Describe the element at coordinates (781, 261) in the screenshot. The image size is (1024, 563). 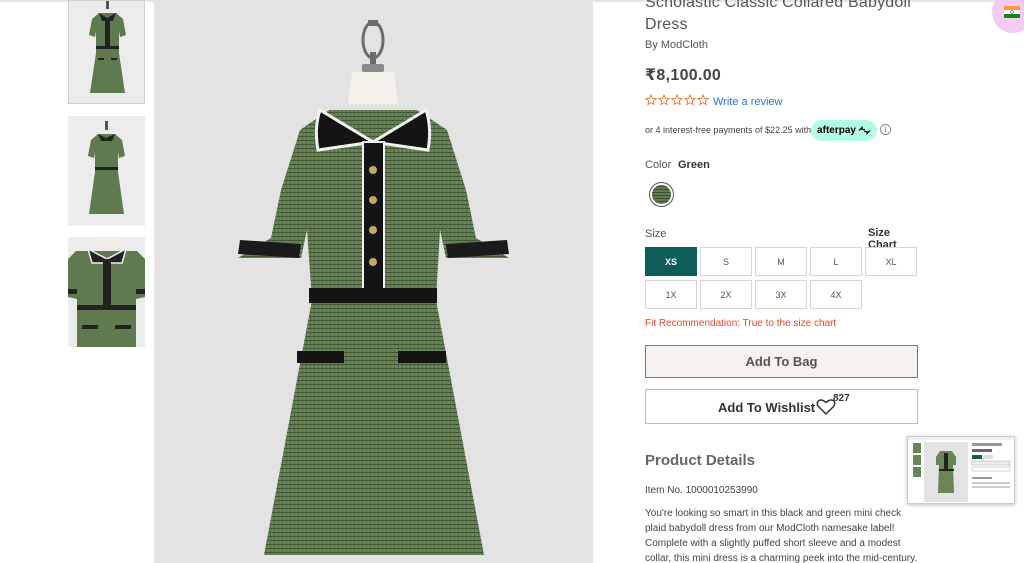
I see `size-option-m: M` at that location.